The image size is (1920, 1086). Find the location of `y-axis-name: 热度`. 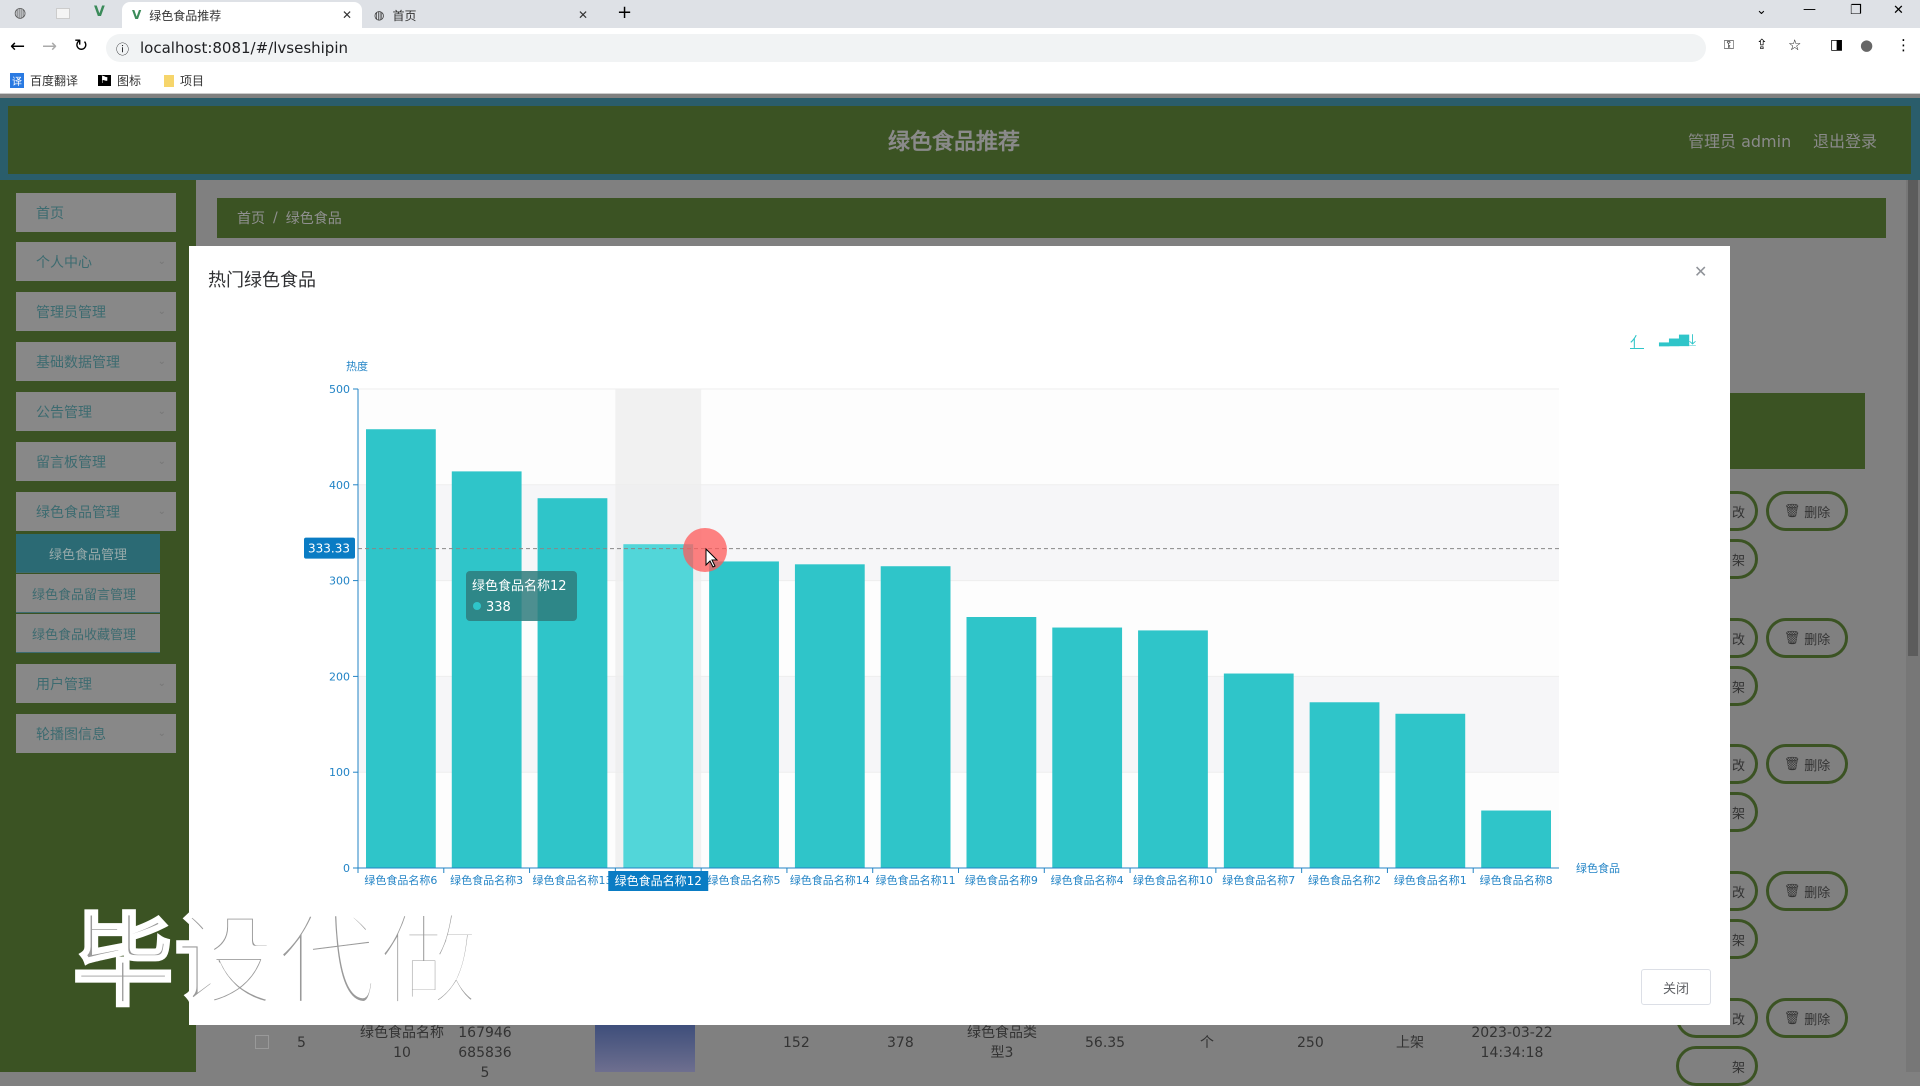

y-axis-name: 热度 is located at coordinates (357, 366).